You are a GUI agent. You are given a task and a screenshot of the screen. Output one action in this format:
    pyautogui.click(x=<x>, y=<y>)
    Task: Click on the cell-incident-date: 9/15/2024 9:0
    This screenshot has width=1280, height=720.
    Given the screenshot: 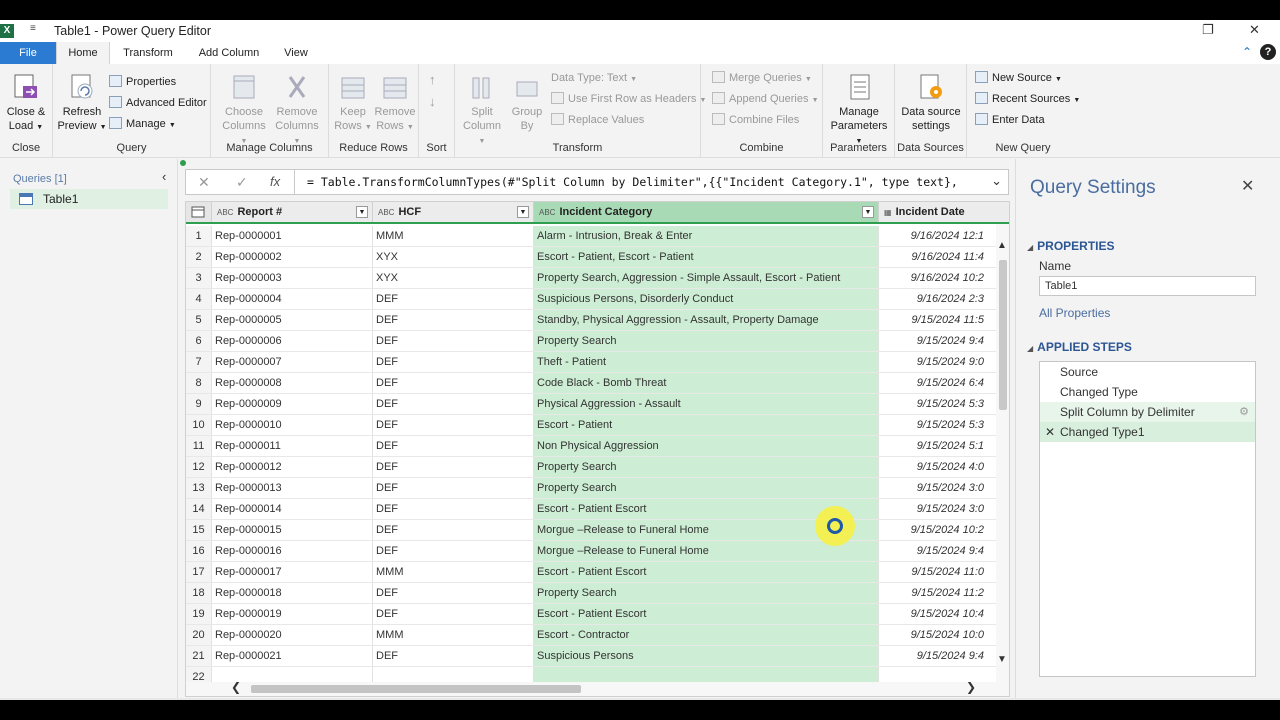 What is the action you would take?
    pyautogui.click(x=939, y=362)
    